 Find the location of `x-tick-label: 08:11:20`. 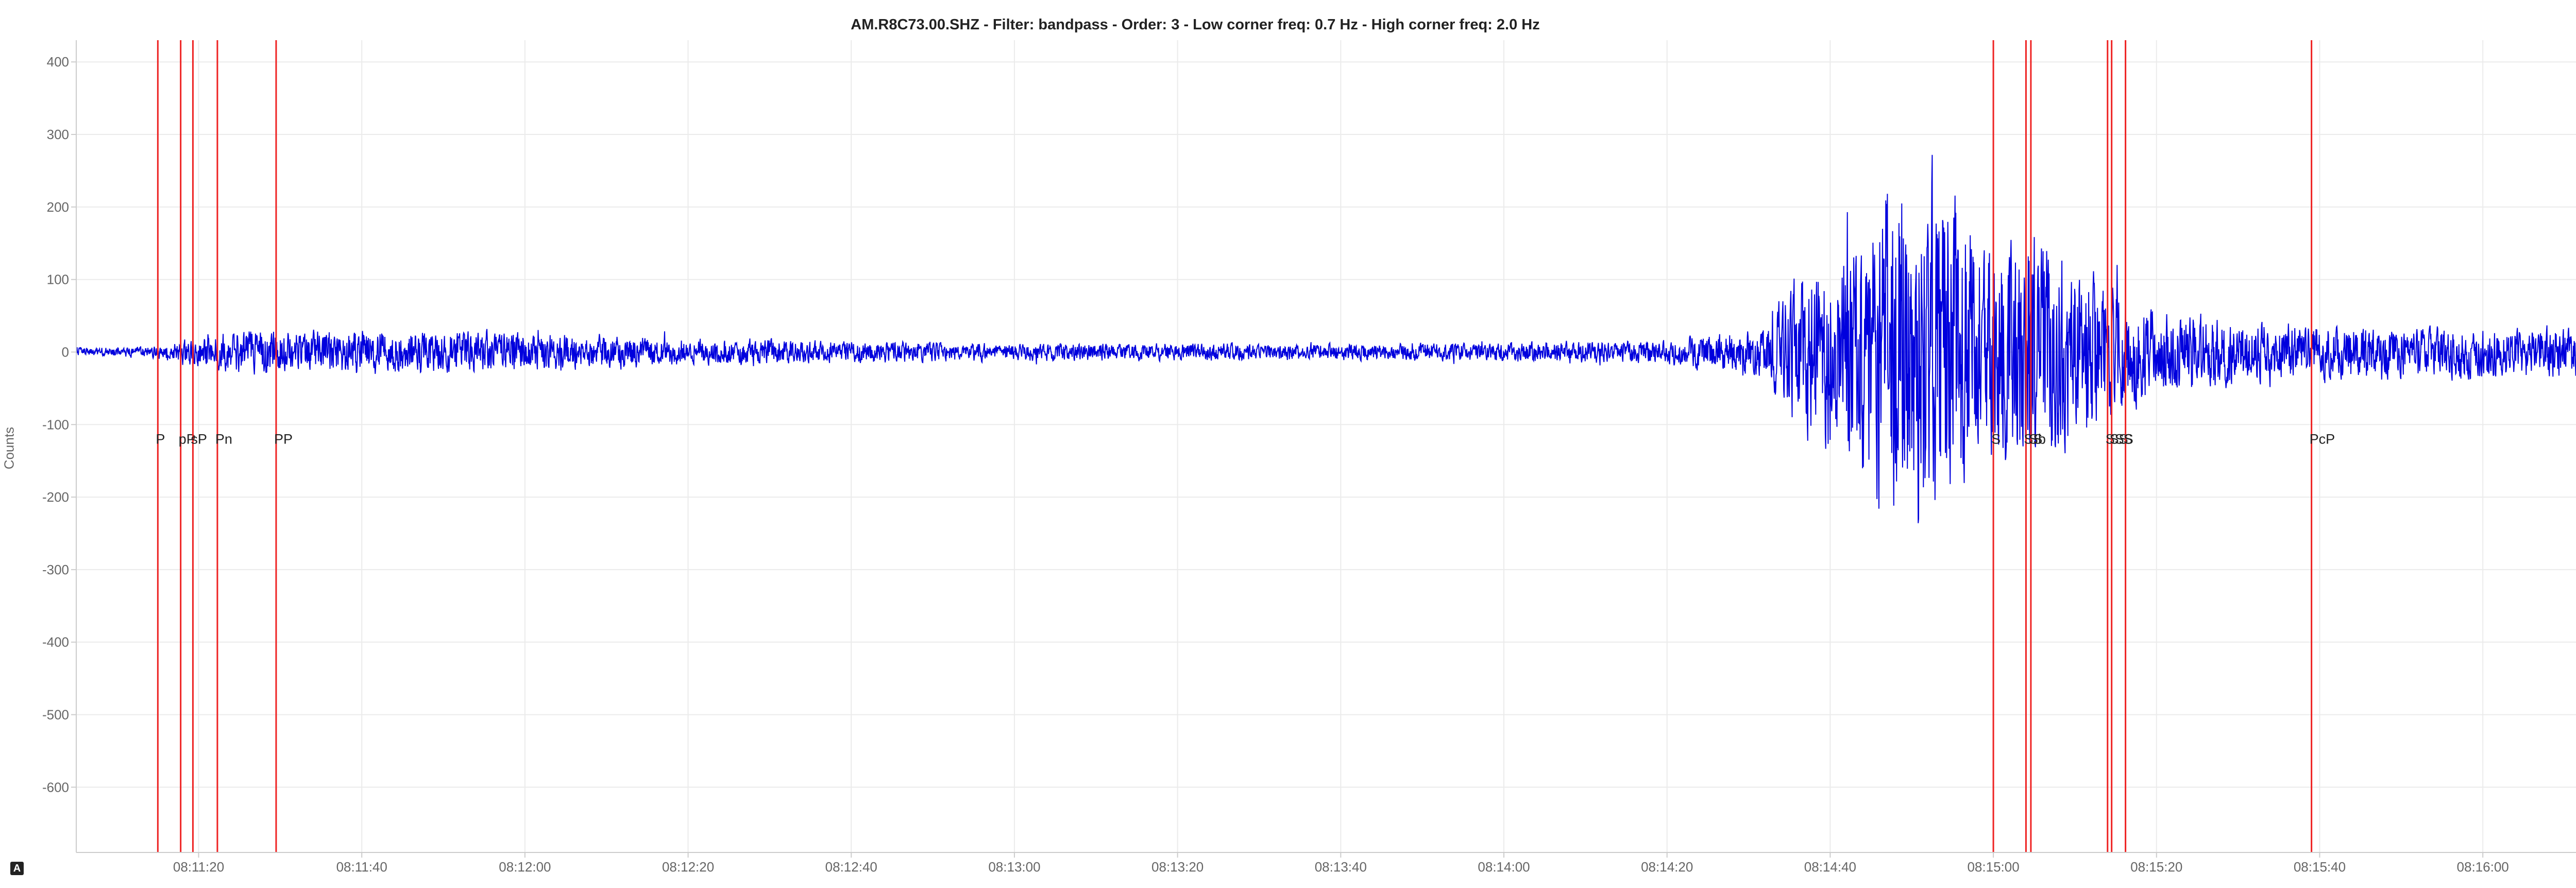

x-tick-label: 08:11:20 is located at coordinates (199, 867).